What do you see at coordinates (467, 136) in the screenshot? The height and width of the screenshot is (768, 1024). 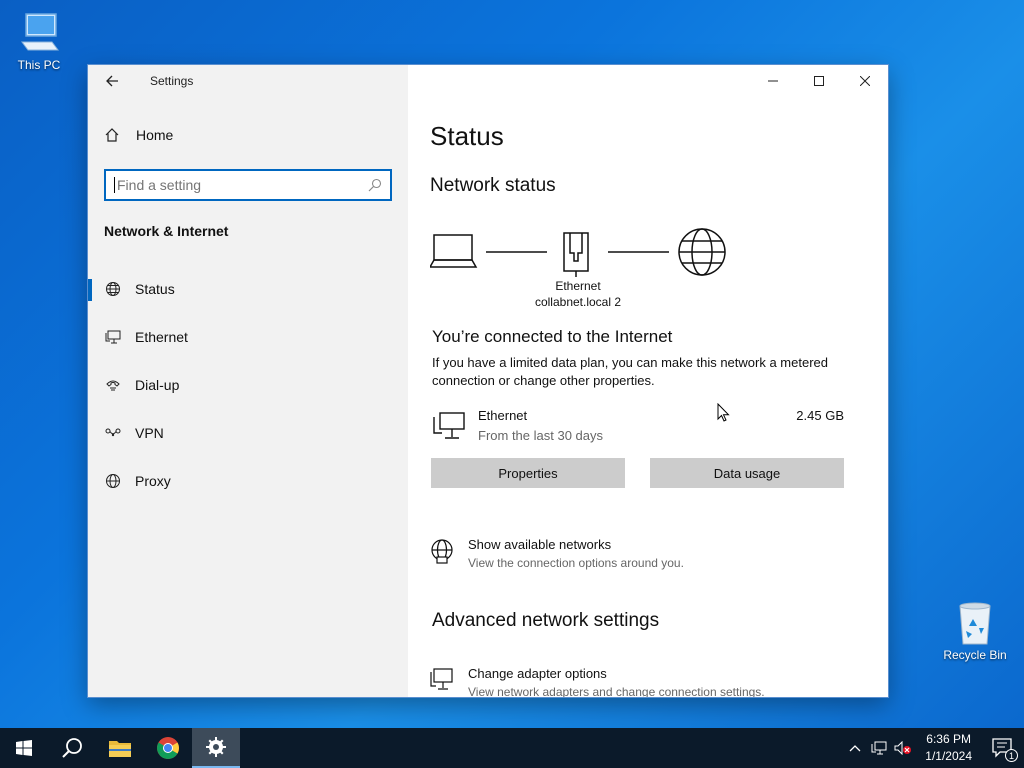 I see `page-title: Status` at bounding box center [467, 136].